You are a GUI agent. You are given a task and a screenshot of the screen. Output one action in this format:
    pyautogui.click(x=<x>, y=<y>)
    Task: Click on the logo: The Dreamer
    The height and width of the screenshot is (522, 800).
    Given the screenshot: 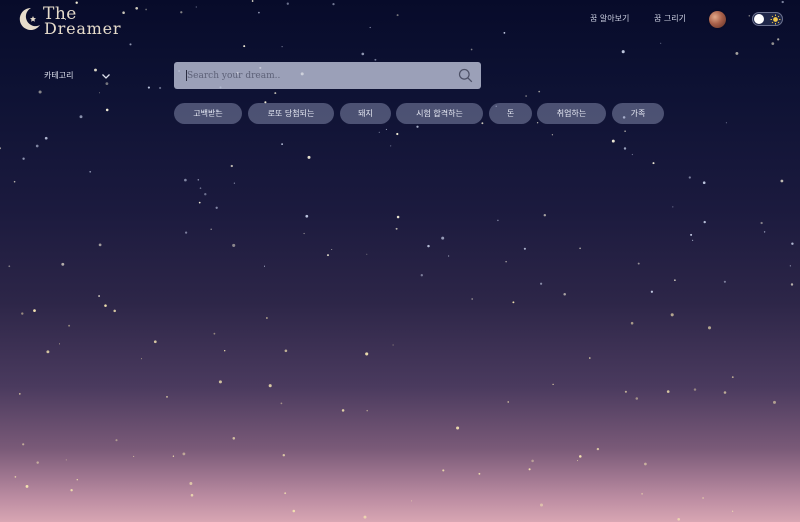 What is the action you would take?
    pyautogui.click(x=71, y=21)
    